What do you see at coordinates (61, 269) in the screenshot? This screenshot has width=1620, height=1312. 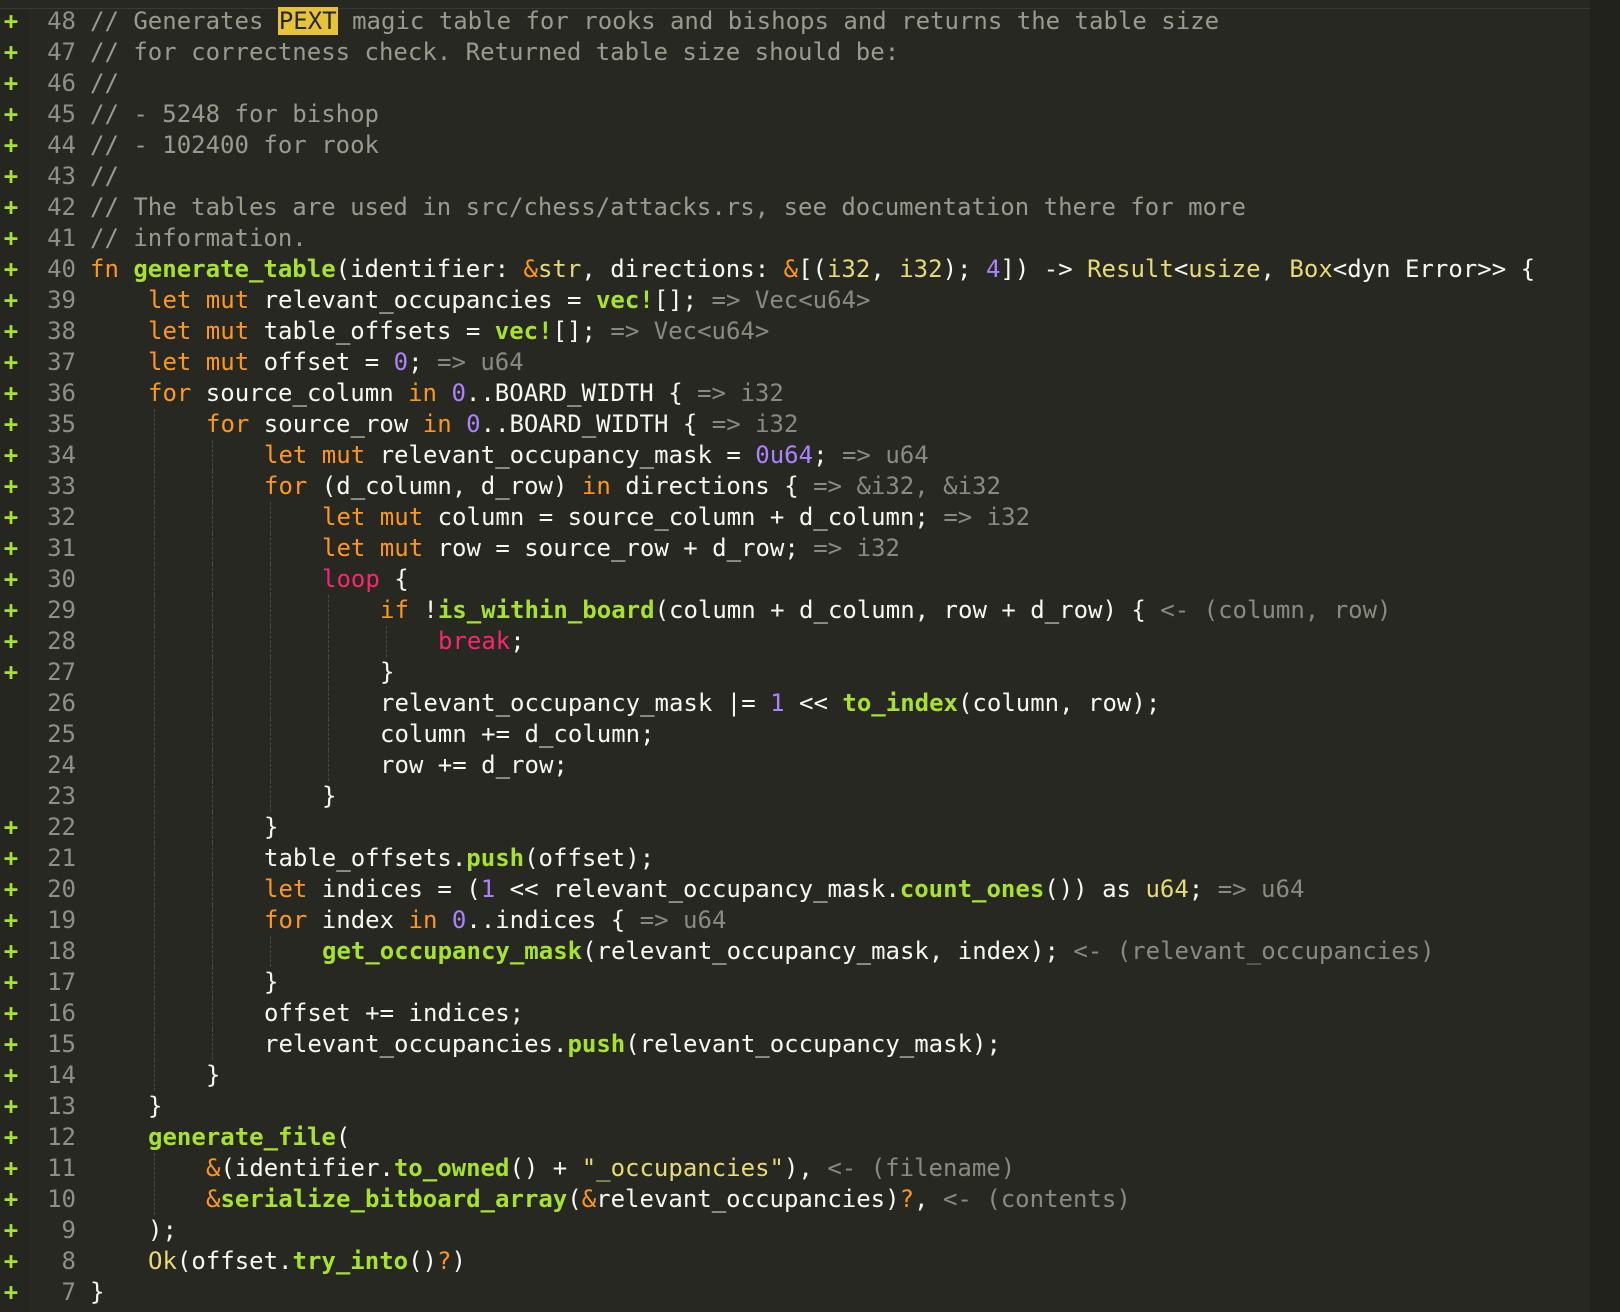 I see `line-number: 40` at bounding box center [61, 269].